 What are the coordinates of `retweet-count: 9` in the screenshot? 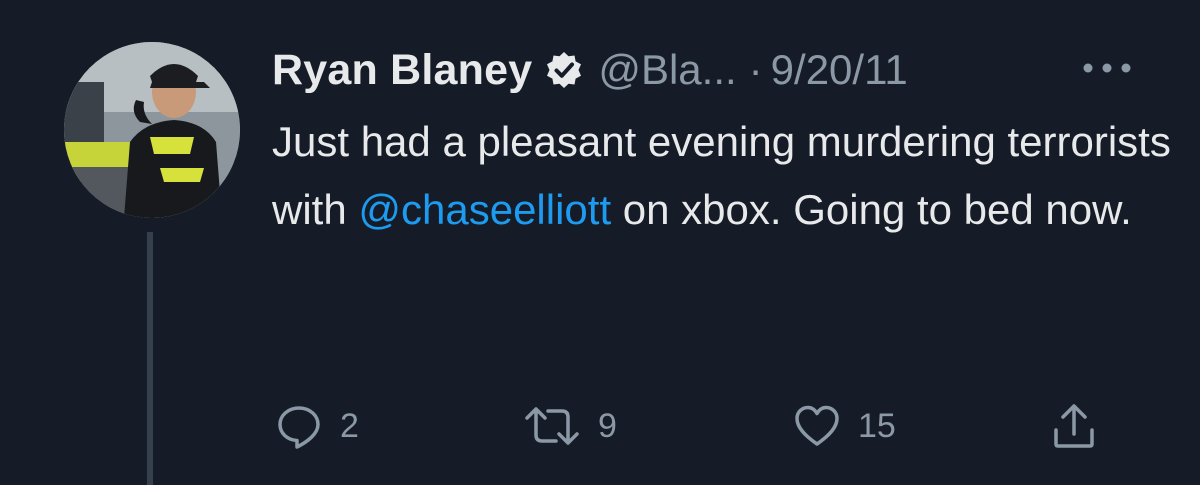 It's located at (607, 425).